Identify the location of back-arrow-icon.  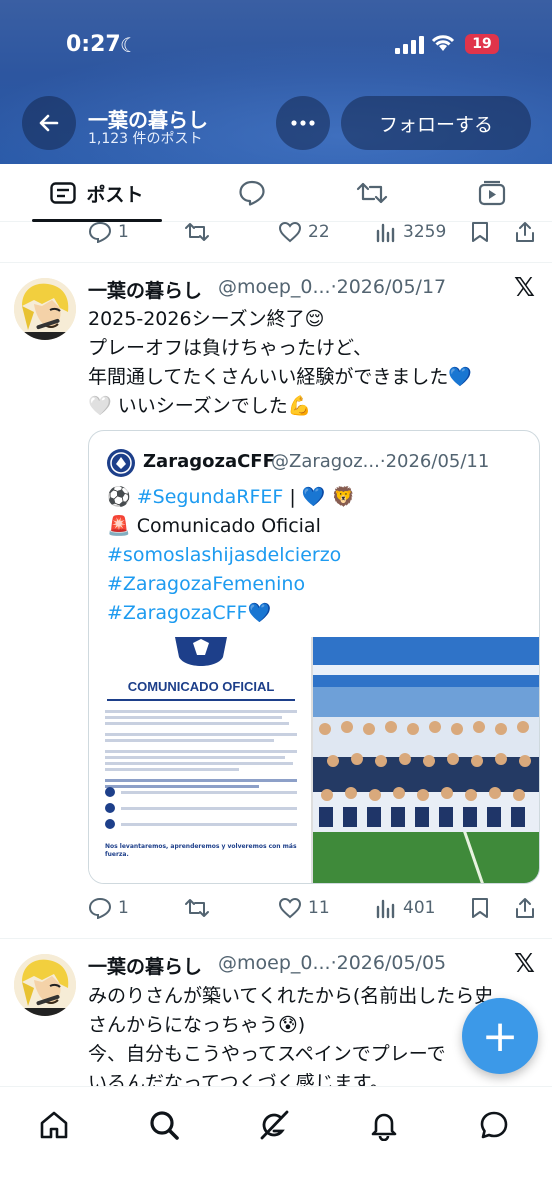
(49, 123).